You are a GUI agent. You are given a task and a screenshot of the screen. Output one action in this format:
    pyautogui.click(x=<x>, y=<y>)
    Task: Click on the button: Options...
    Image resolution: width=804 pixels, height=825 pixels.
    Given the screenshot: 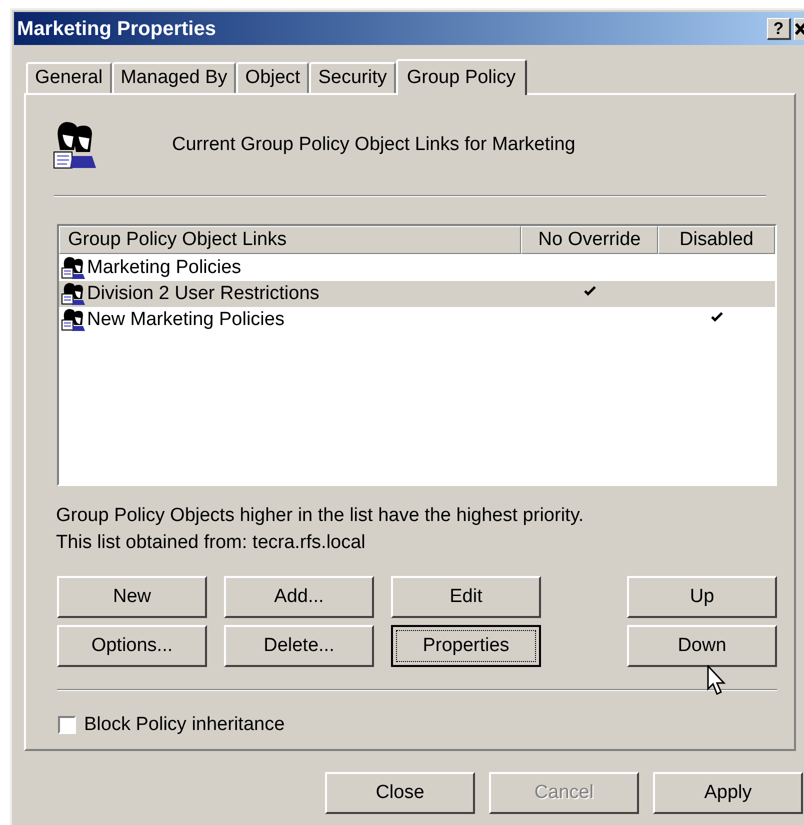 What is the action you would take?
    pyautogui.click(x=132, y=646)
    